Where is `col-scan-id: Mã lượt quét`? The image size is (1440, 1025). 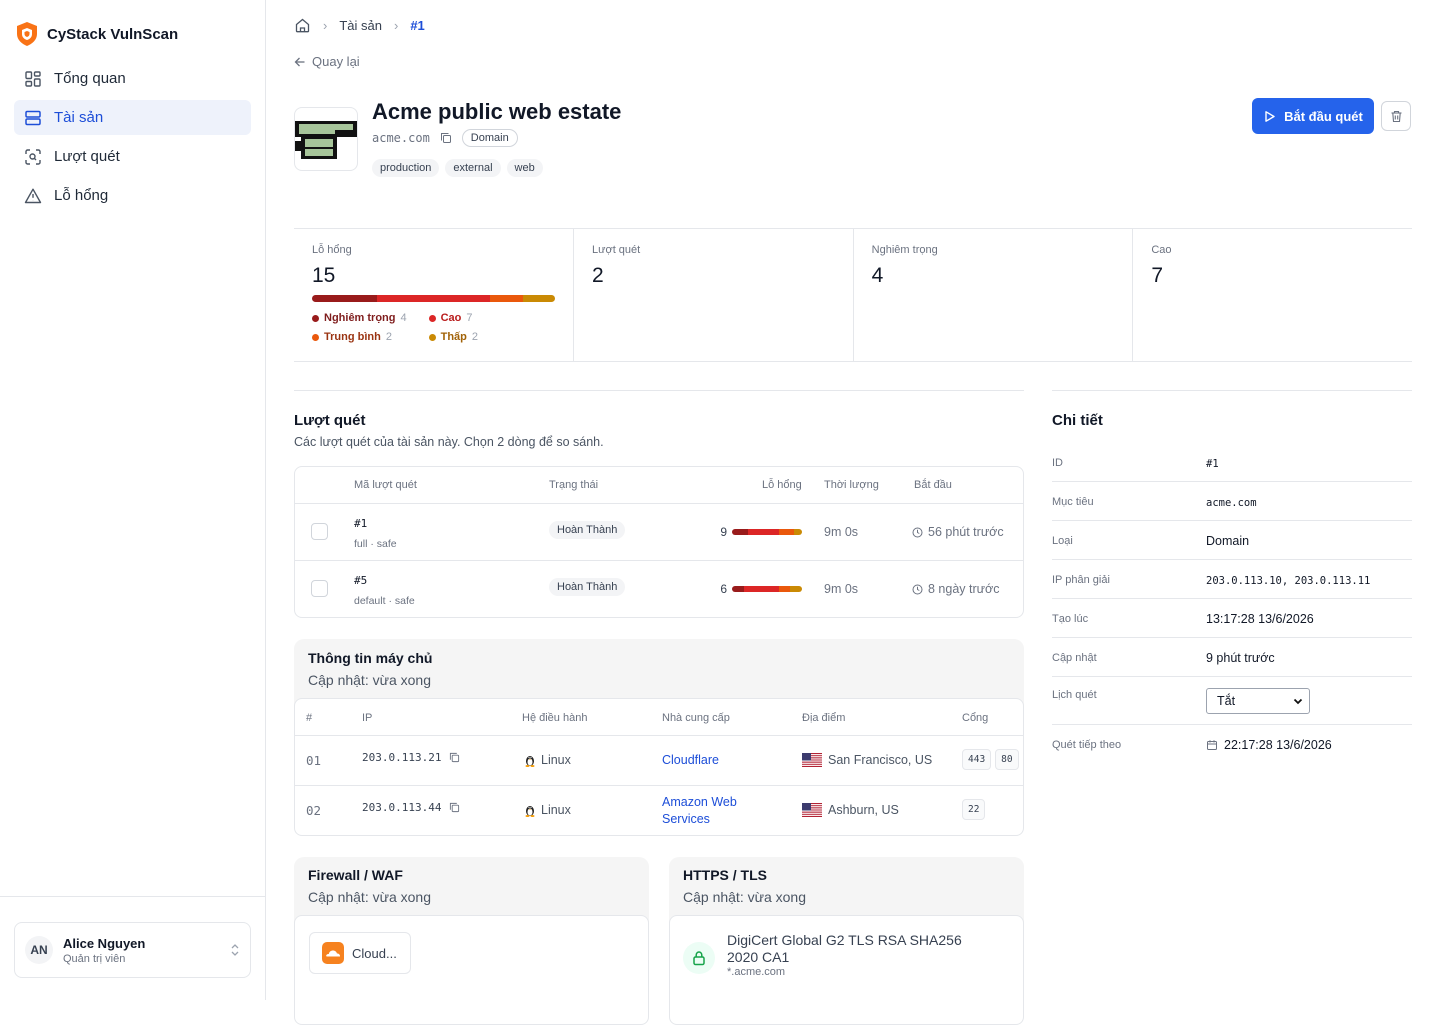 col-scan-id: Mã lượt quét is located at coordinates (385, 485).